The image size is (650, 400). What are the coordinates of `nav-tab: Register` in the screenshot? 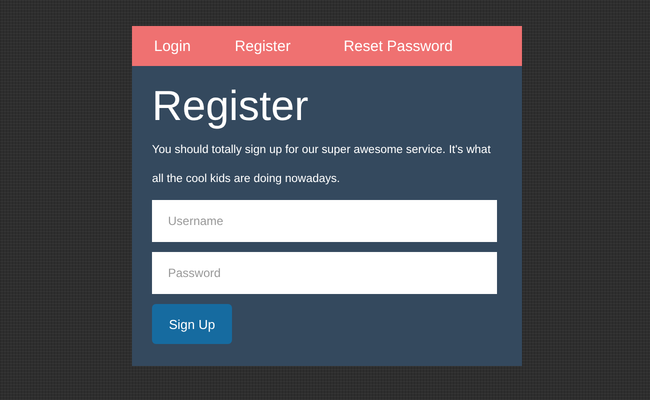 It's located at (262, 46).